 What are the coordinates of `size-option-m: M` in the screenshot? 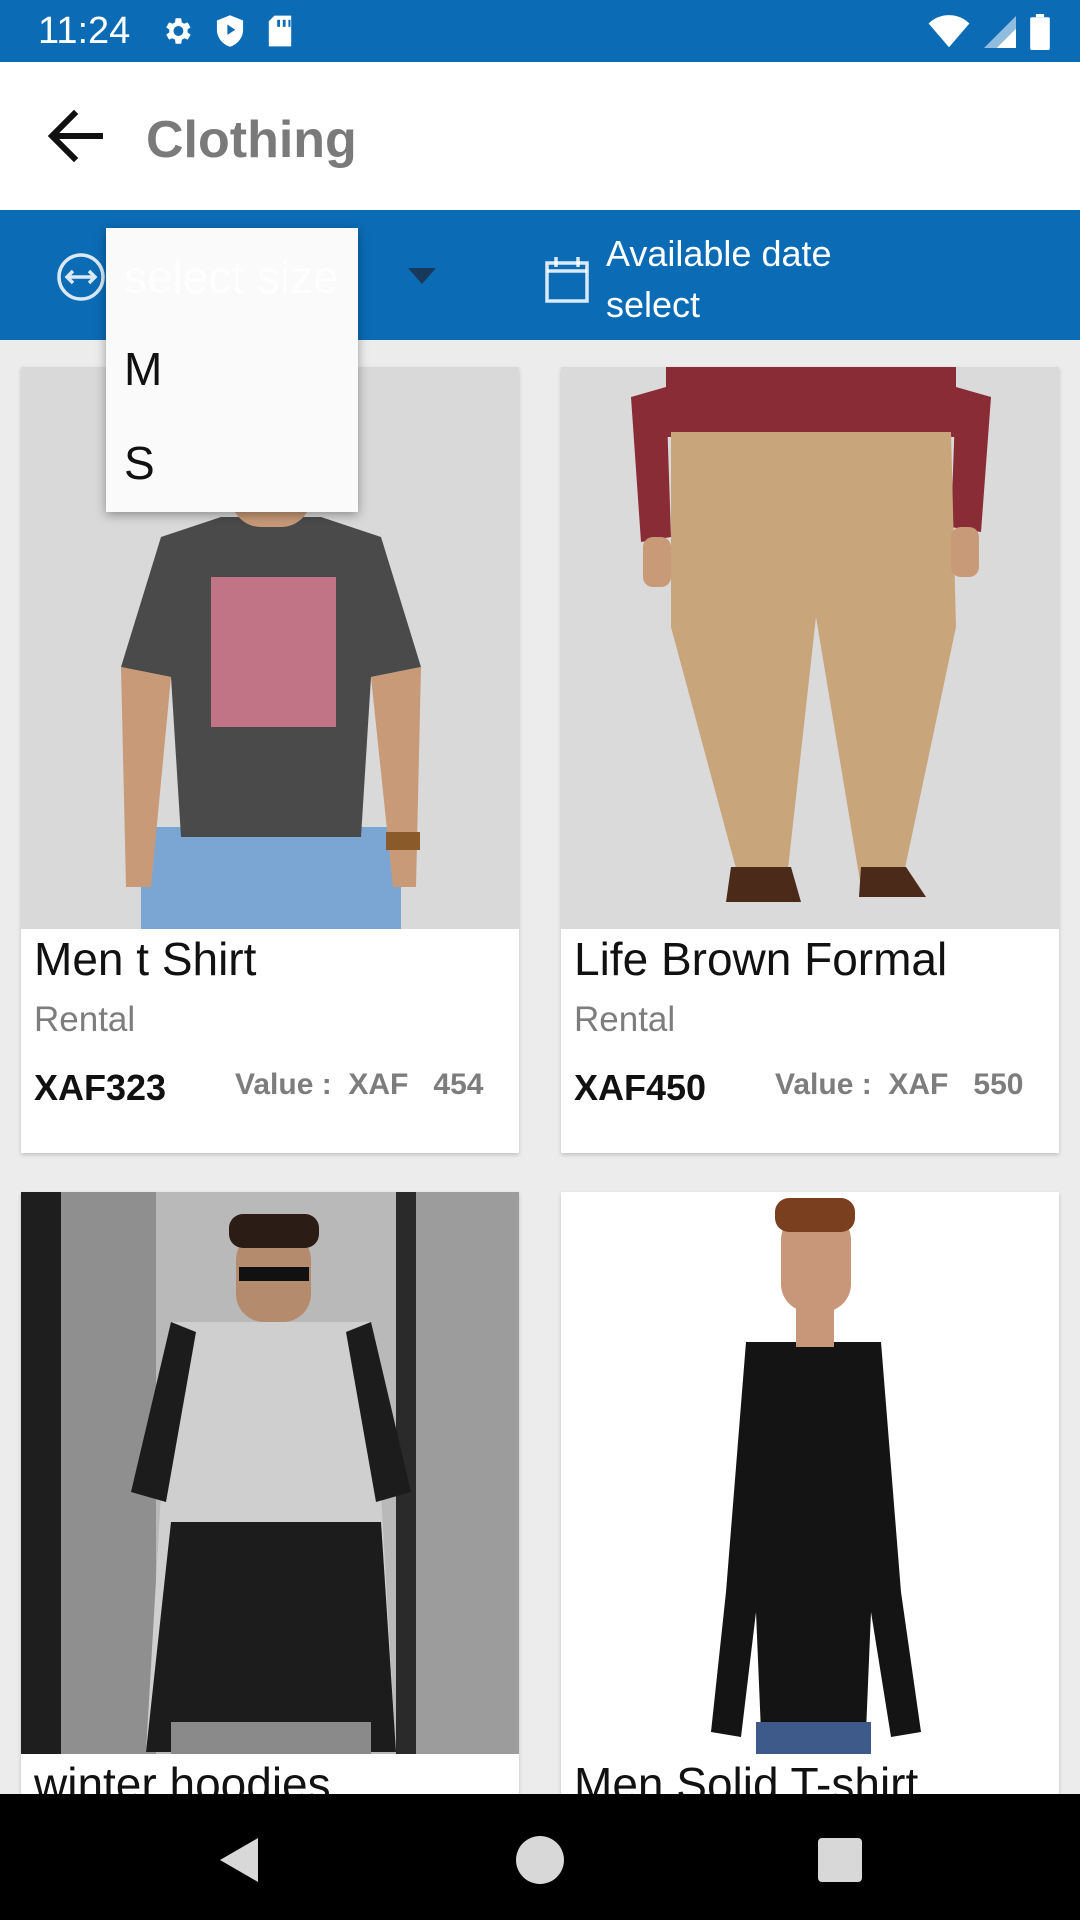 It's located at (232, 368).